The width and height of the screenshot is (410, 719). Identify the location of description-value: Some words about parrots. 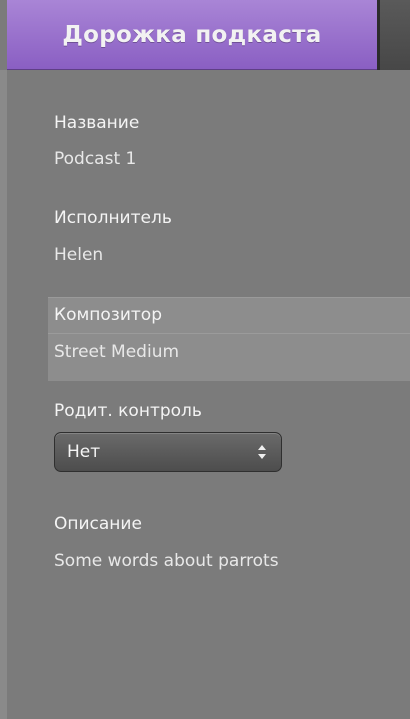
(166, 561).